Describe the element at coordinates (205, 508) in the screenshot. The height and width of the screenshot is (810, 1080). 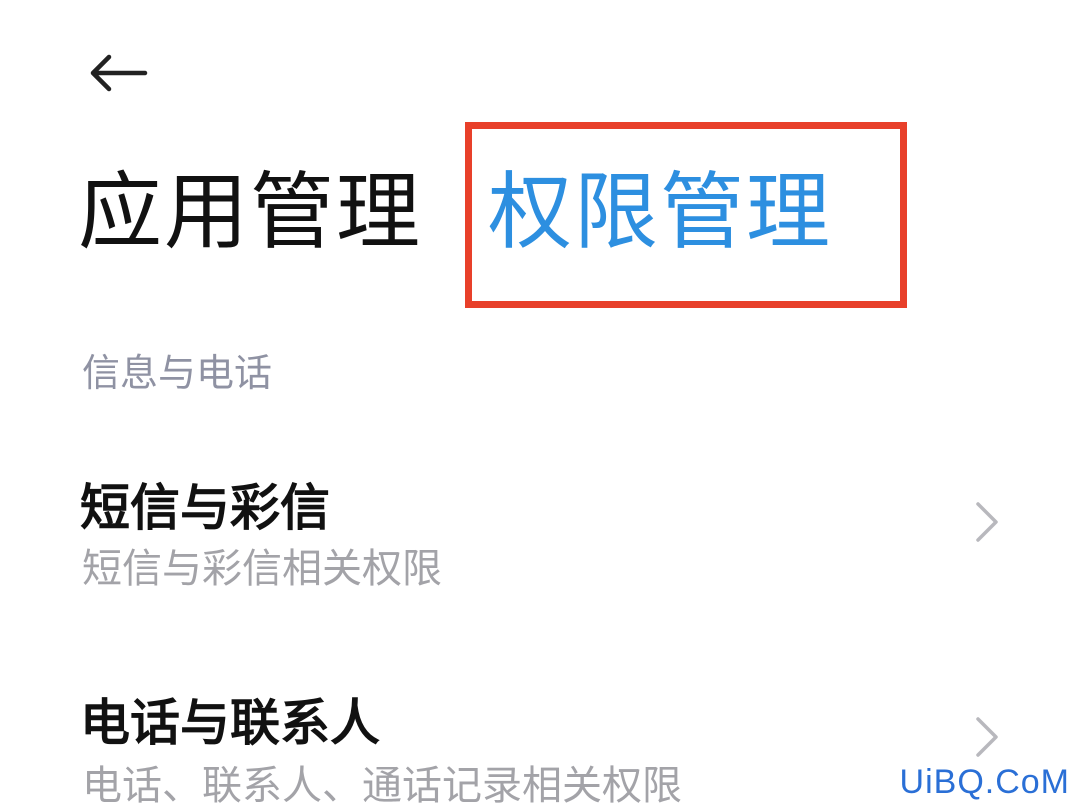
I see `list-item-title: 短信与彩信` at that location.